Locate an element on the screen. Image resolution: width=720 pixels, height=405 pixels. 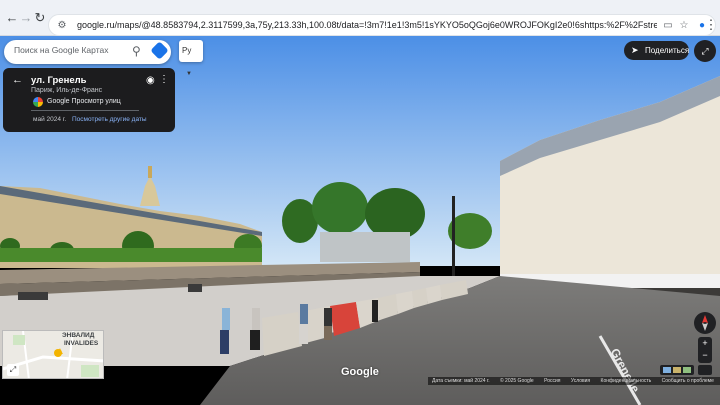
layers-thumbnails is located at coordinates (677, 370).